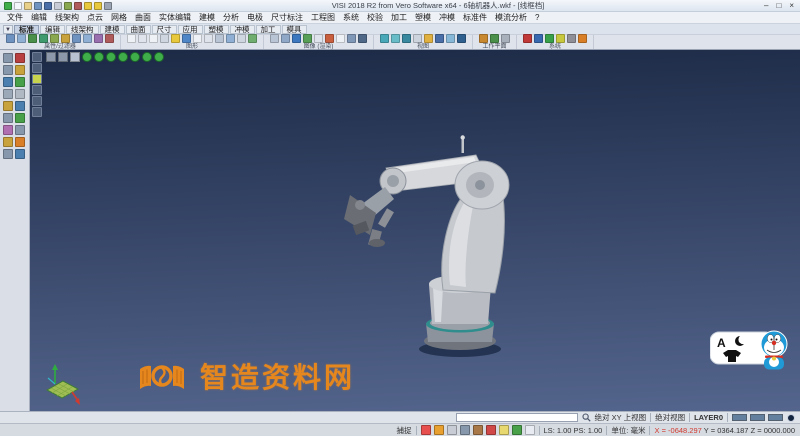 The height and width of the screenshot is (436, 800). What do you see at coordinates (8, 58) in the screenshot?
I see `select-icon` at bounding box center [8, 58].